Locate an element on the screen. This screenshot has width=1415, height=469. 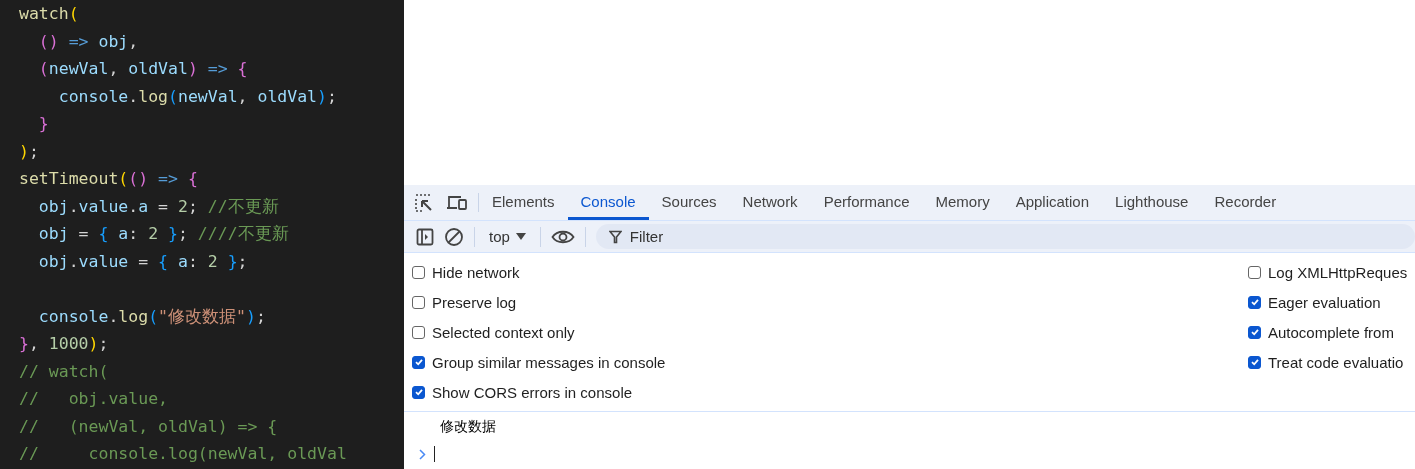
option-label: Group similar messages in console is located at coordinates (549, 362).